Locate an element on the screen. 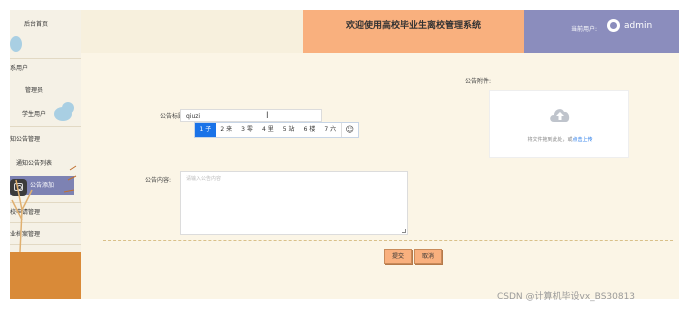 The width and height of the screenshot is (689, 309). upload-link: 点击上传 is located at coordinates (583, 140).